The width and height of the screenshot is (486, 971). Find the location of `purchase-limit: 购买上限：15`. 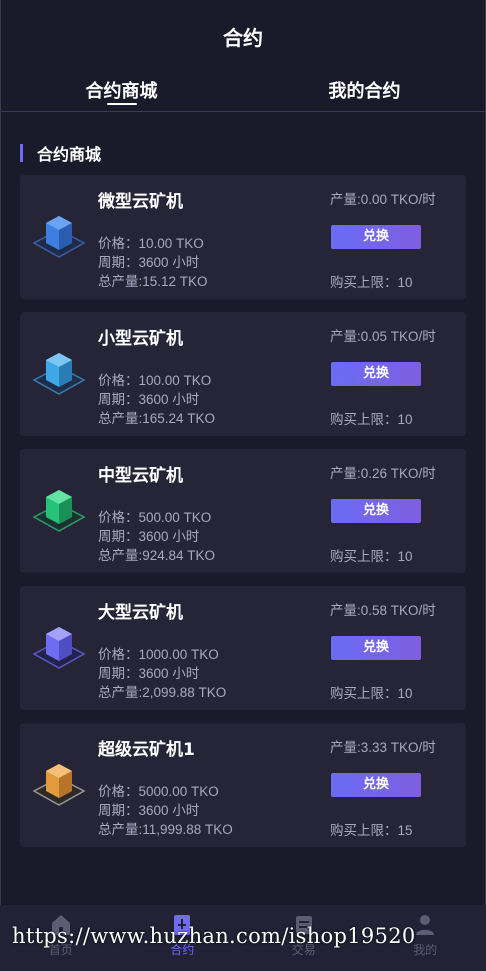

purchase-limit: 购买上限：15 is located at coordinates (371, 830).